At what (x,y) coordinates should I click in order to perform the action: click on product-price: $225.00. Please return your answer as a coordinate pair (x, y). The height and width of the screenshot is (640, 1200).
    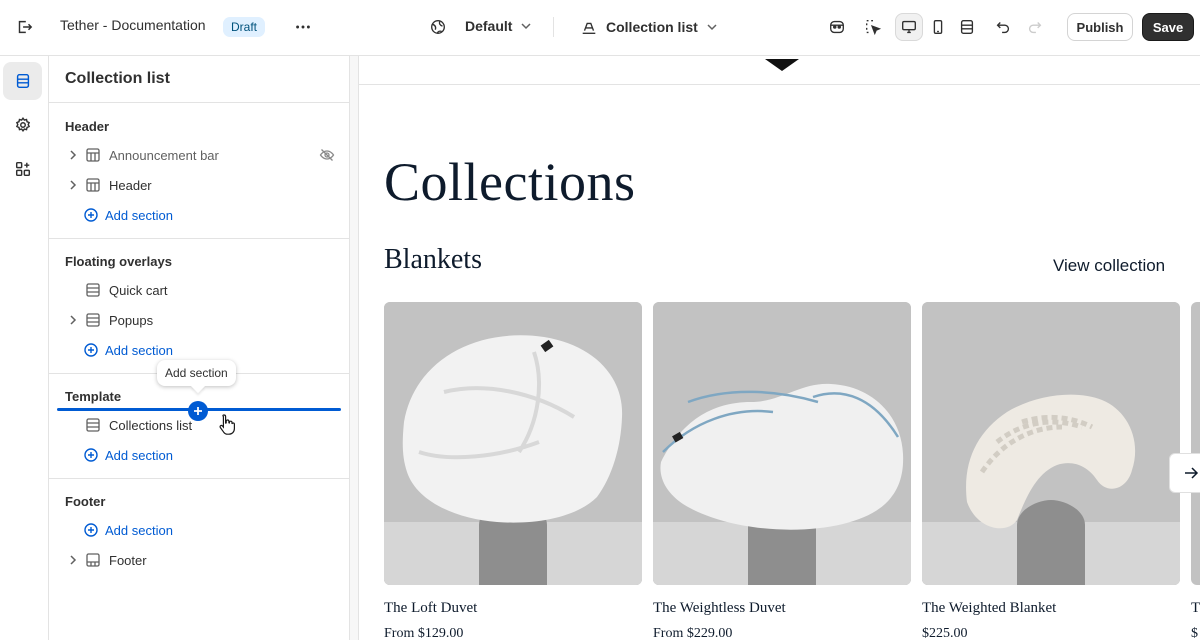
    Looking at the image, I should click on (945, 633).